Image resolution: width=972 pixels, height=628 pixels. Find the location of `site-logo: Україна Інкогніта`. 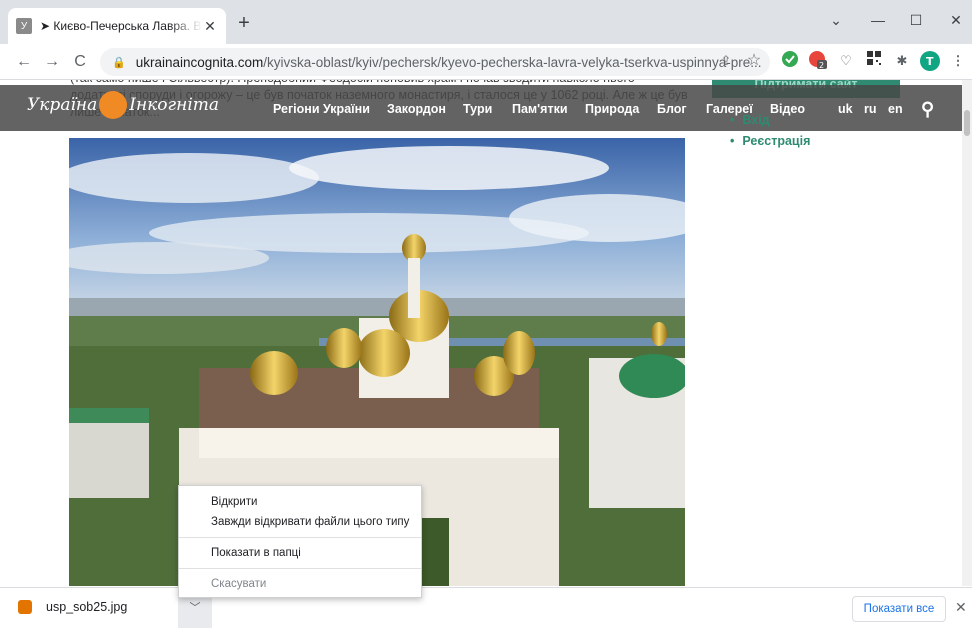

site-logo: Україна Інкогніта is located at coordinates (123, 105).